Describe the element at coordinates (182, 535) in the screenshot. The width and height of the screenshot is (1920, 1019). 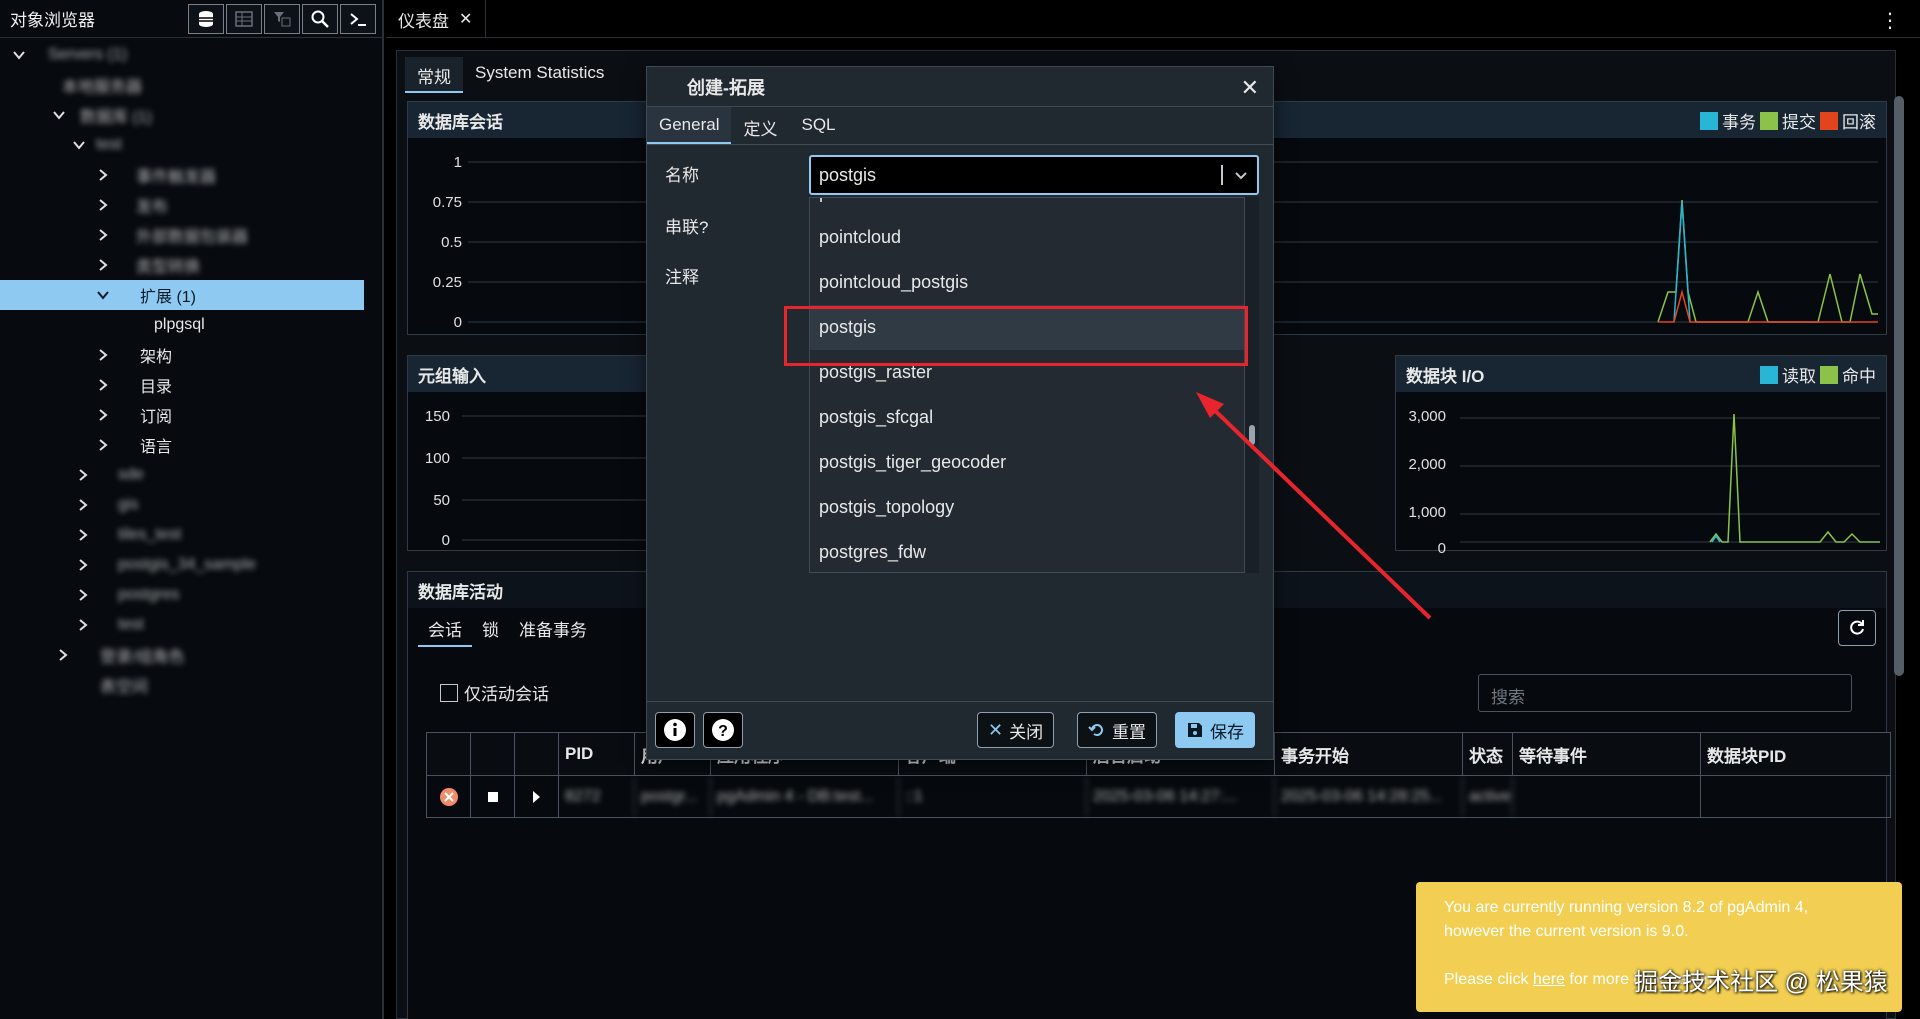
I see `tree-item: tiles_test` at that location.